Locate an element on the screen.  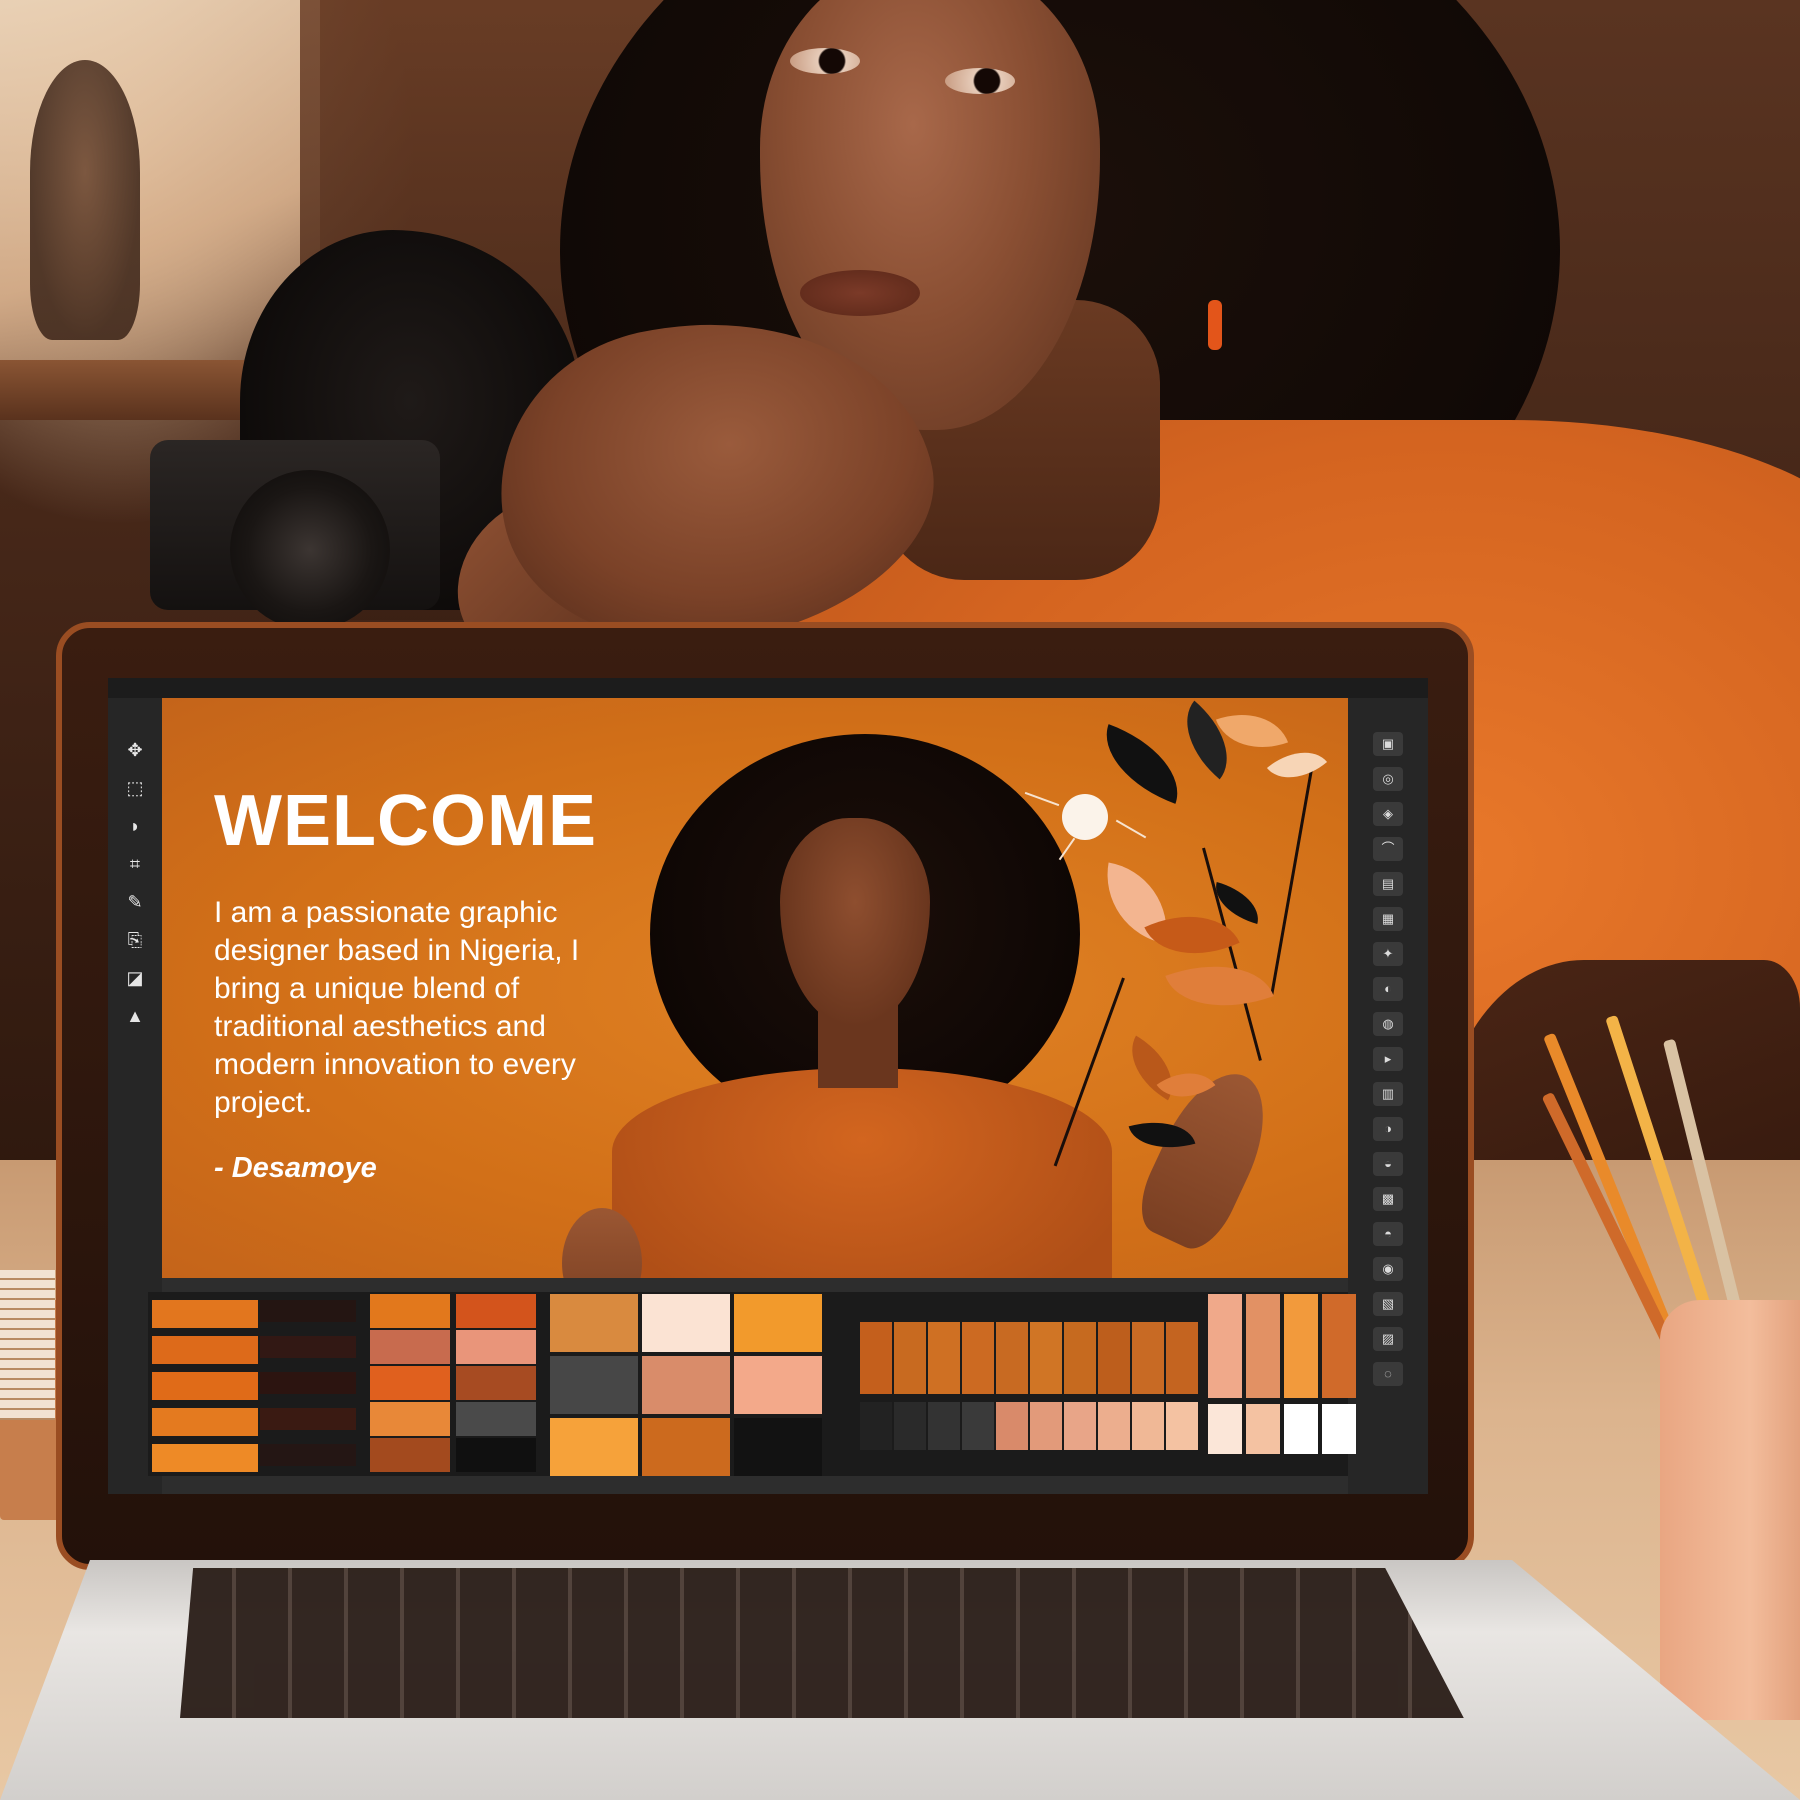
character-icon: ▩ is located at coordinates (1388, 1199).